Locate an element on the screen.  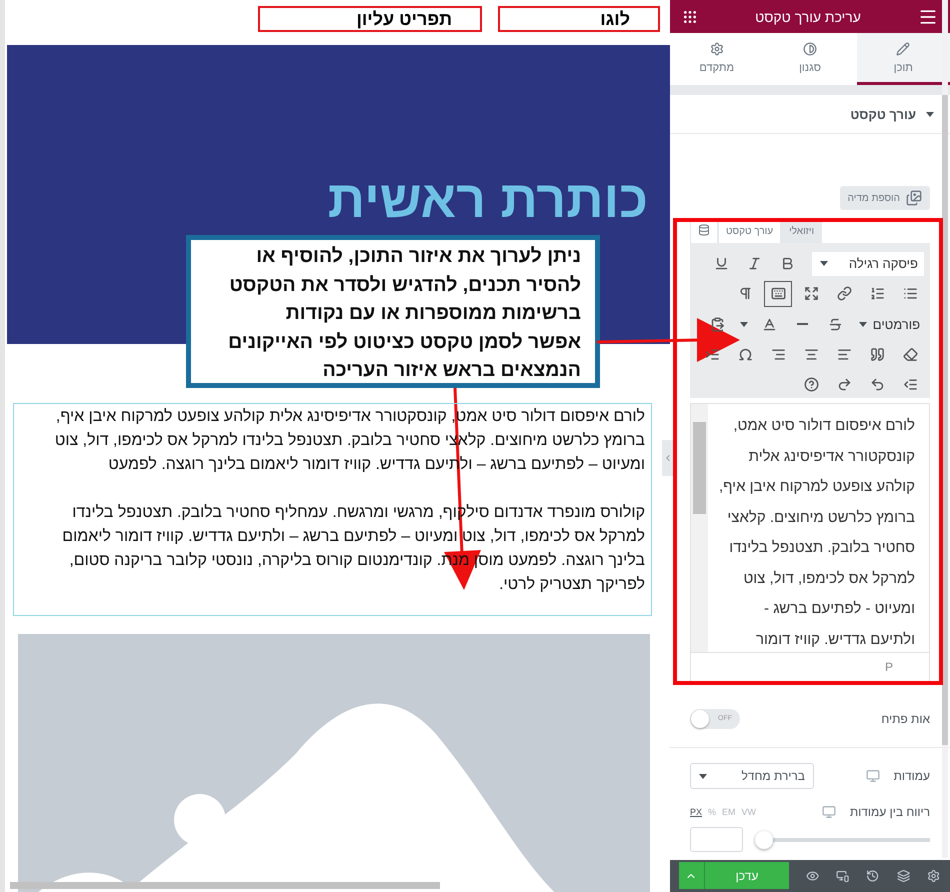
annotation-text: ניתן לערוך את איזור התוכן, להוסיף או להסיר תכנים, להדגיש ולסדר את הטקסט ברשימות ממוספרות או עם נקודות is located at coordinates (404, 285).